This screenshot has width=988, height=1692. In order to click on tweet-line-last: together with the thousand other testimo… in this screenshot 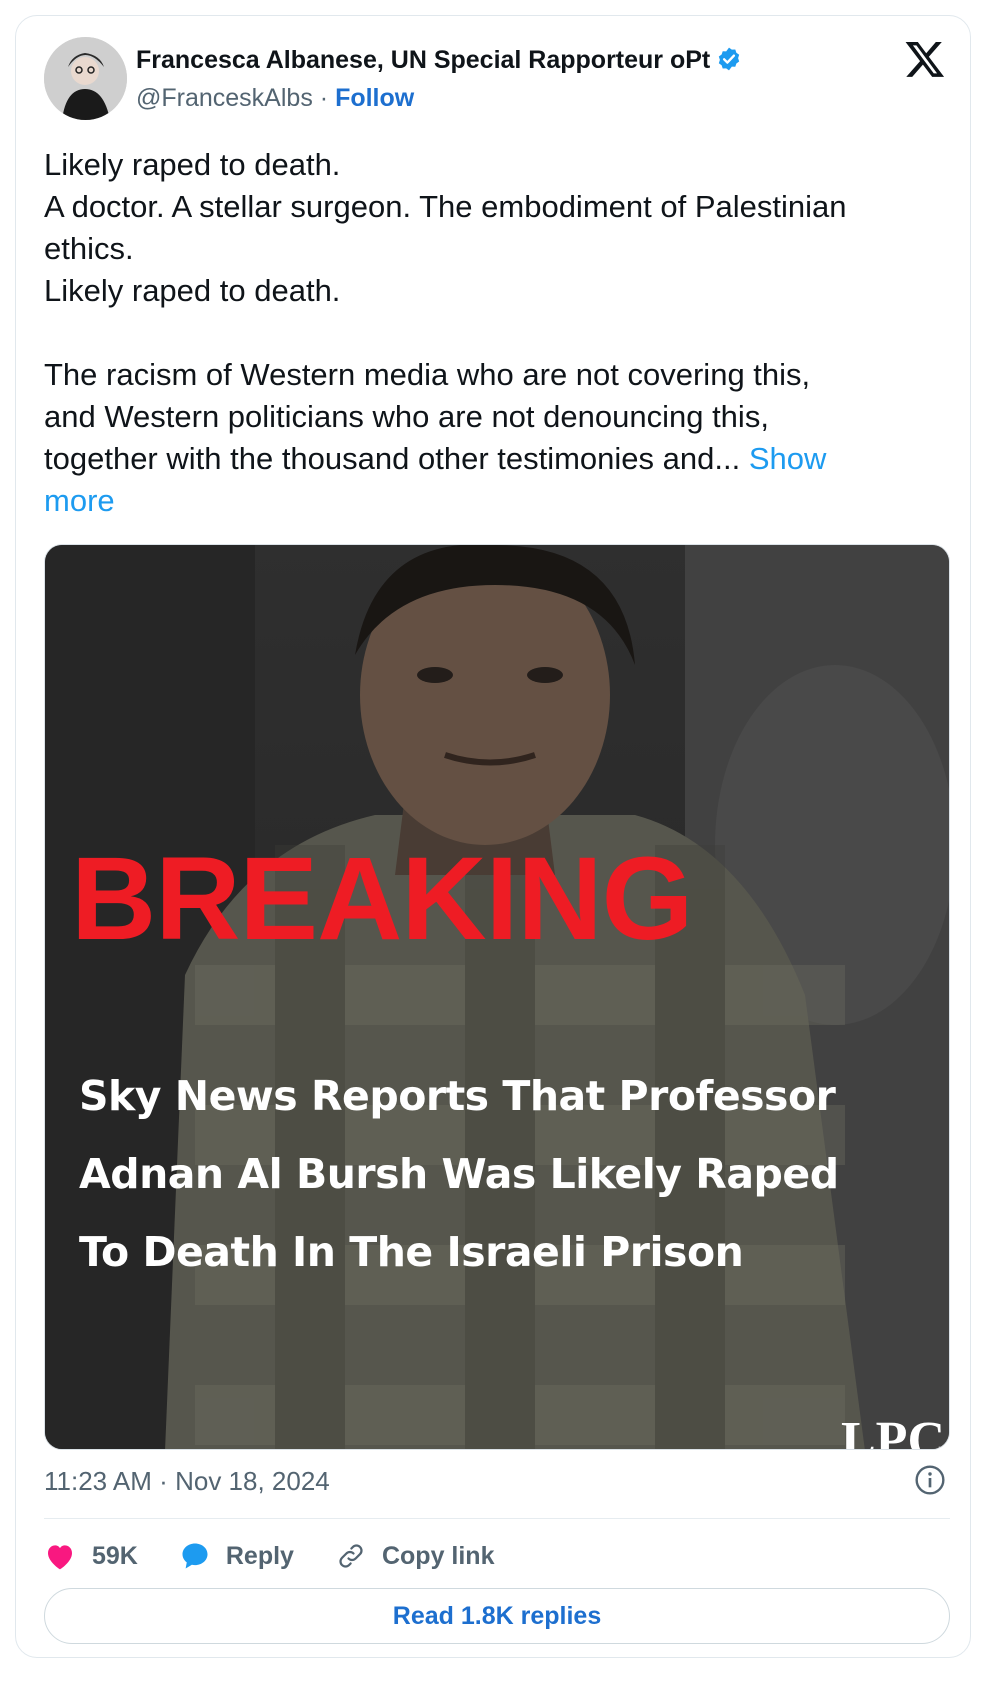, I will do `click(494, 459)`.